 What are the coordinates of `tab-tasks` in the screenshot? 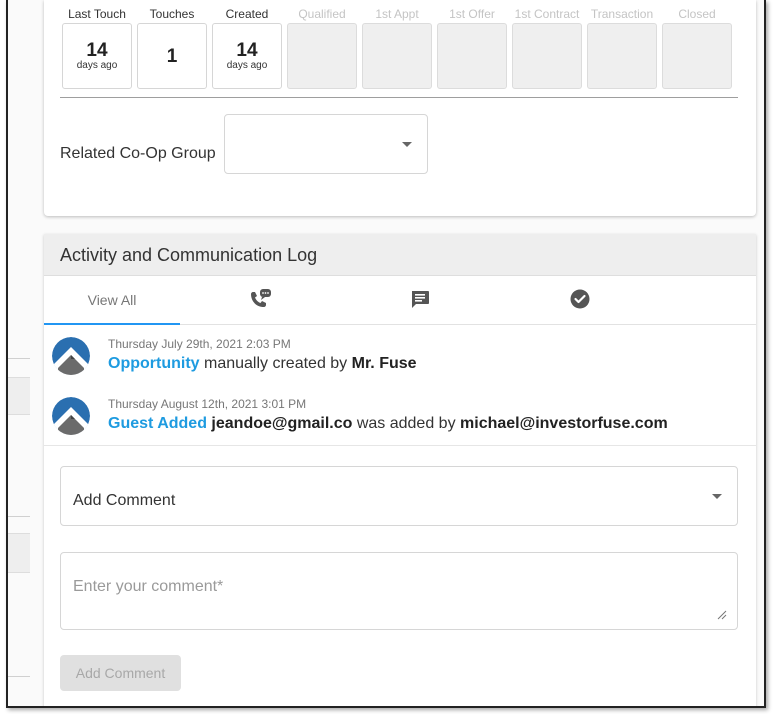 It's located at (580, 301).